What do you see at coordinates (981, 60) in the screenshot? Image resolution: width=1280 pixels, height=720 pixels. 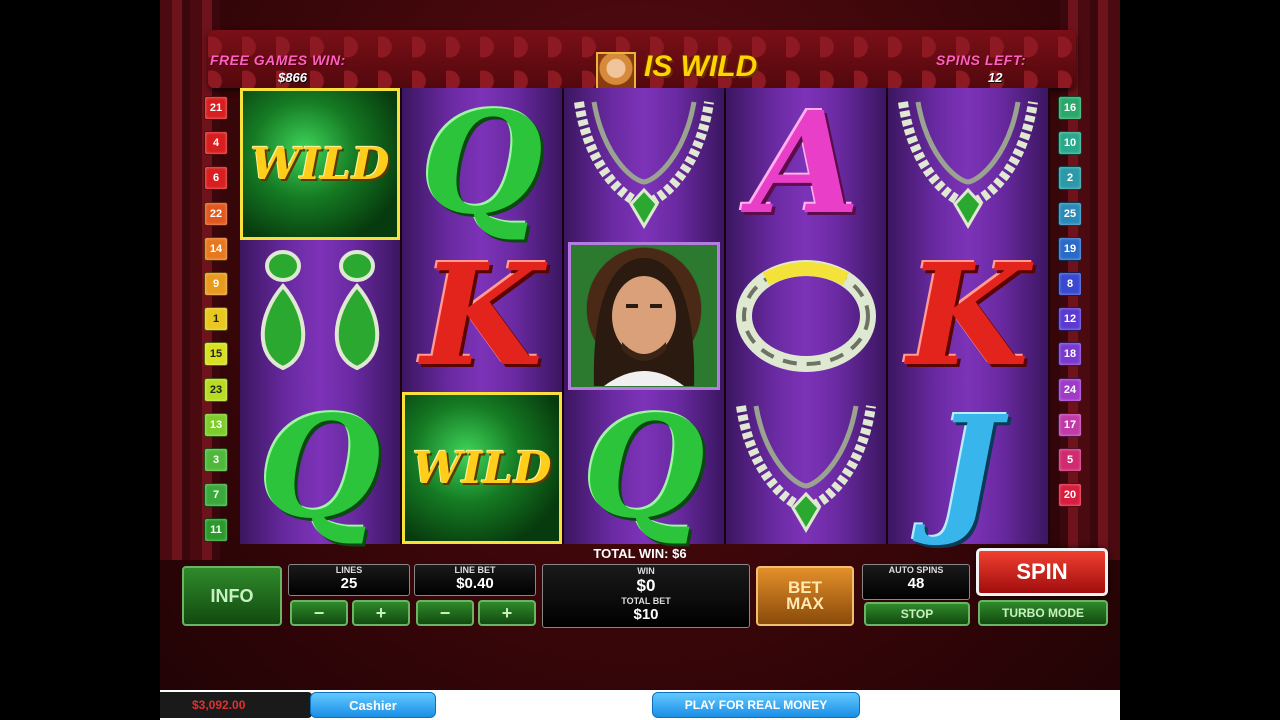 I see `spins-left-label: SPINS LEFT:` at bounding box center [981, 60].